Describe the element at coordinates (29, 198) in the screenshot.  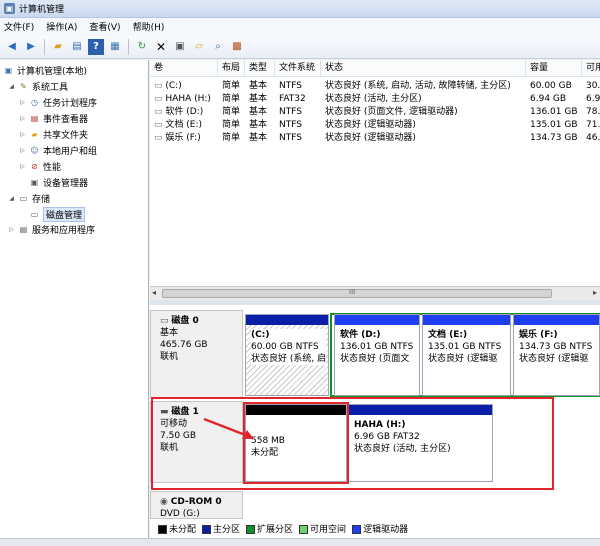
I see `tree-item-storage: ◢ ▭ 存储` at that location.